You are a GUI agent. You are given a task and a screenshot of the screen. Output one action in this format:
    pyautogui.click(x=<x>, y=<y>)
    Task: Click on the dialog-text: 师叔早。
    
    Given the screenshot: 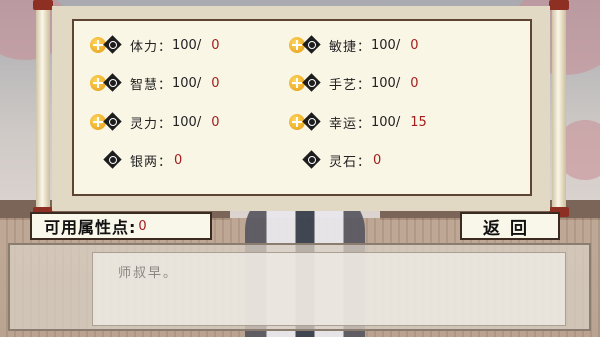 What is the action you would take?
    pyautogui.click(x=148, y=273)
    